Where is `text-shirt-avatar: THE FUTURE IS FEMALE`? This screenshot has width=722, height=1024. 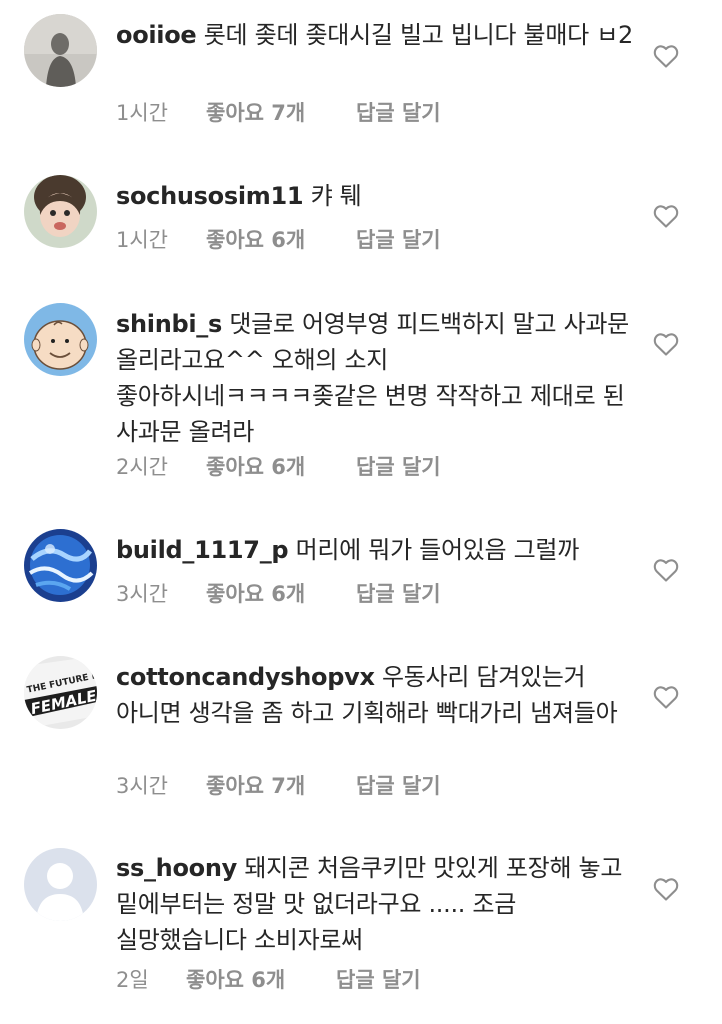
text-shirt-avatar: THE FUTURE IS FEMALE is located at coordinates (60, 692).